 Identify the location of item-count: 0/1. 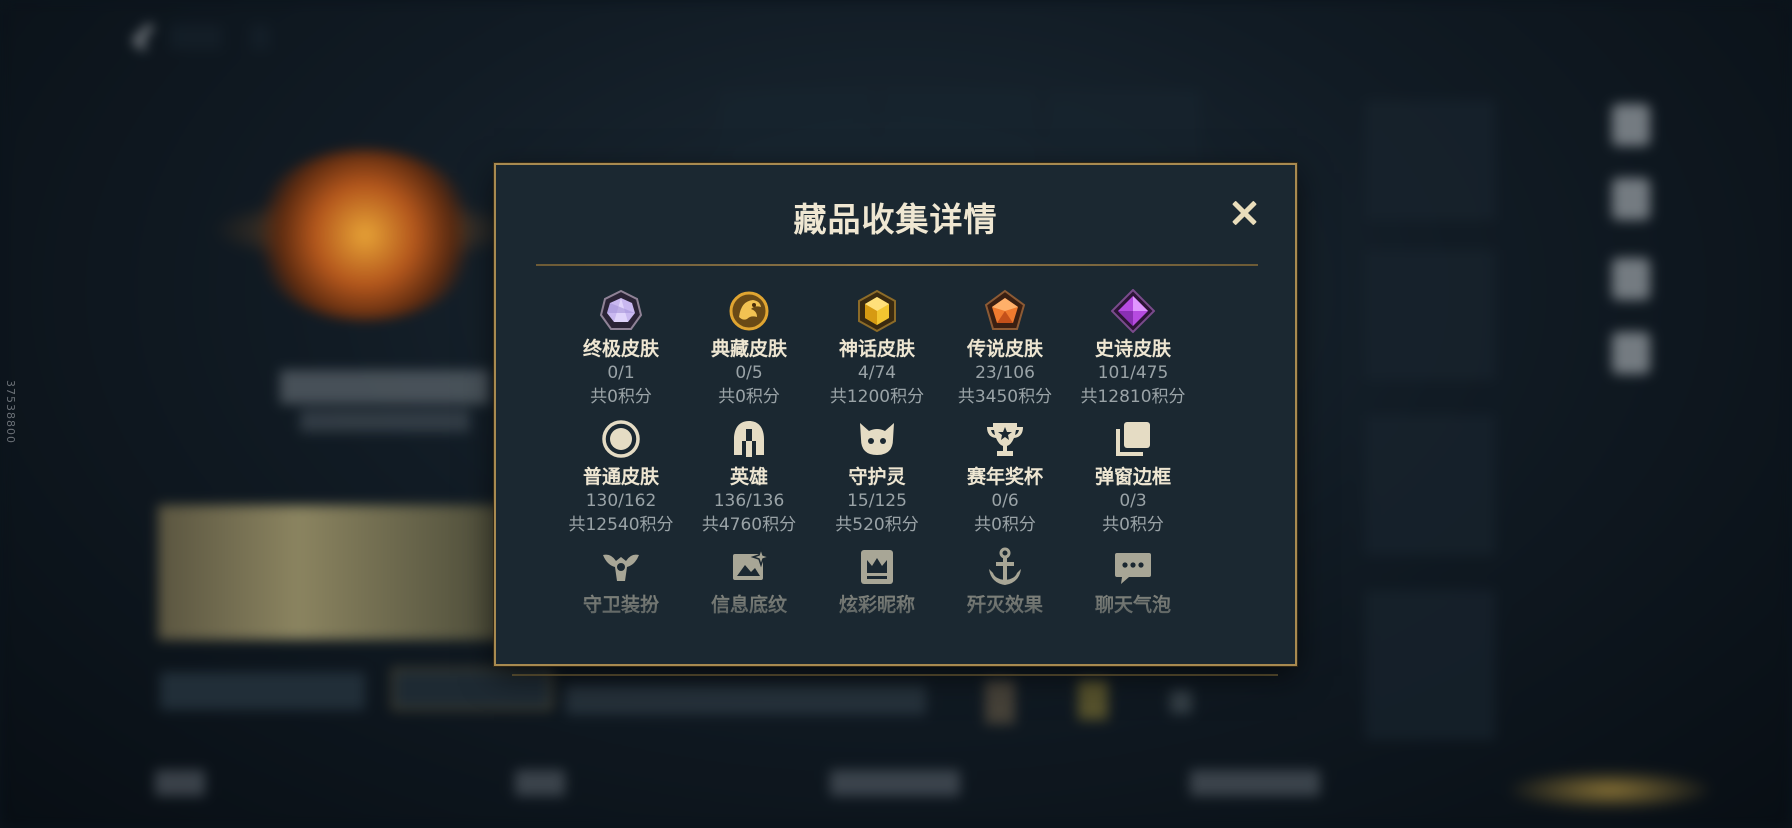
(621, 373).